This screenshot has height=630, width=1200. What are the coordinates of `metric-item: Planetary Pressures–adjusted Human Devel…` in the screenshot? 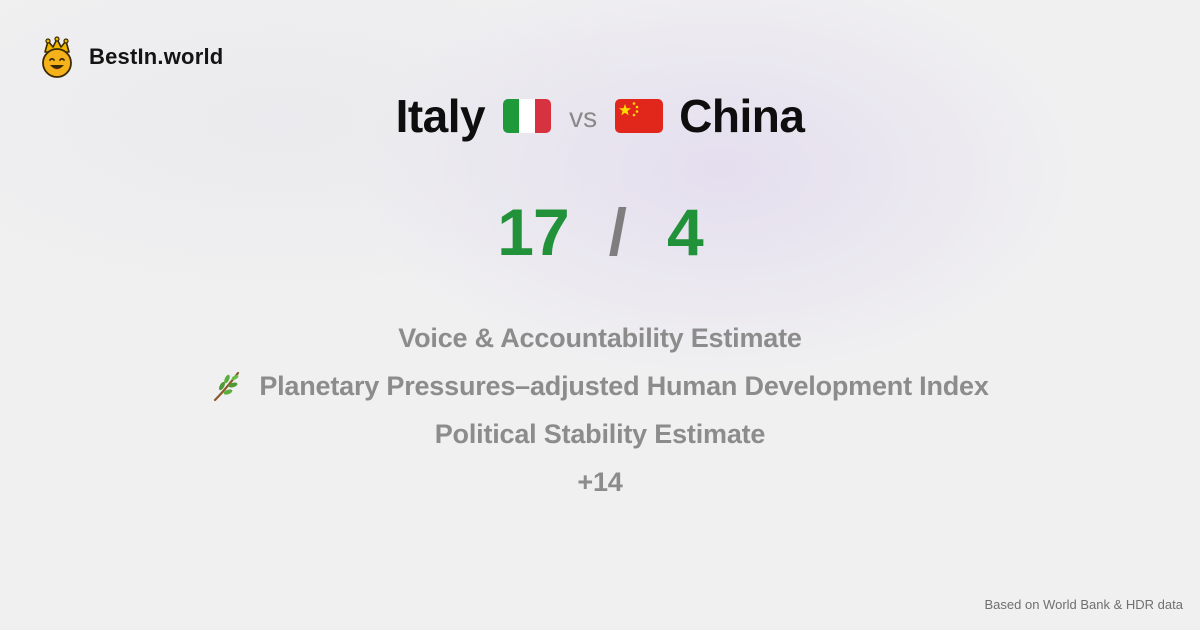 It's located at (600, 386).